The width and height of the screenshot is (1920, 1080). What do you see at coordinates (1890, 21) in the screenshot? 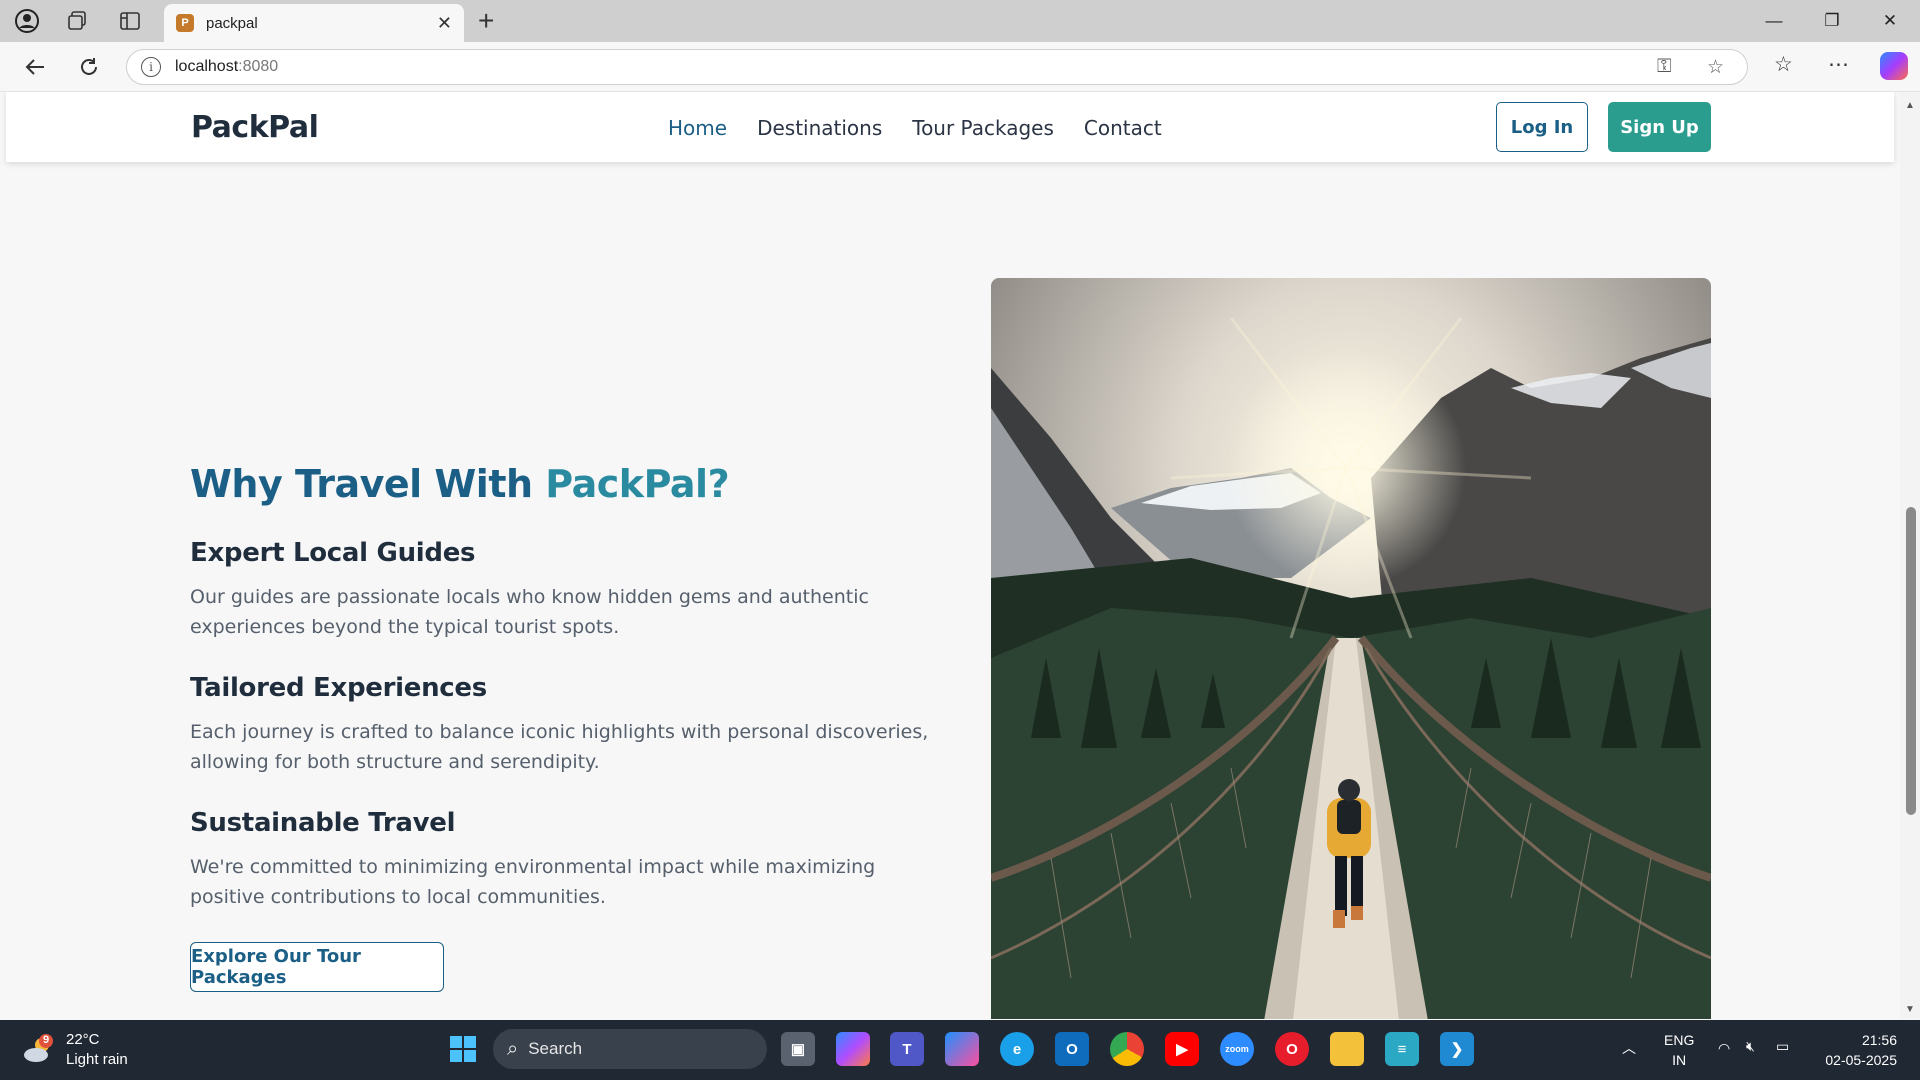
I see `window-close-button: ✕` at bounding box center [1890, 21].